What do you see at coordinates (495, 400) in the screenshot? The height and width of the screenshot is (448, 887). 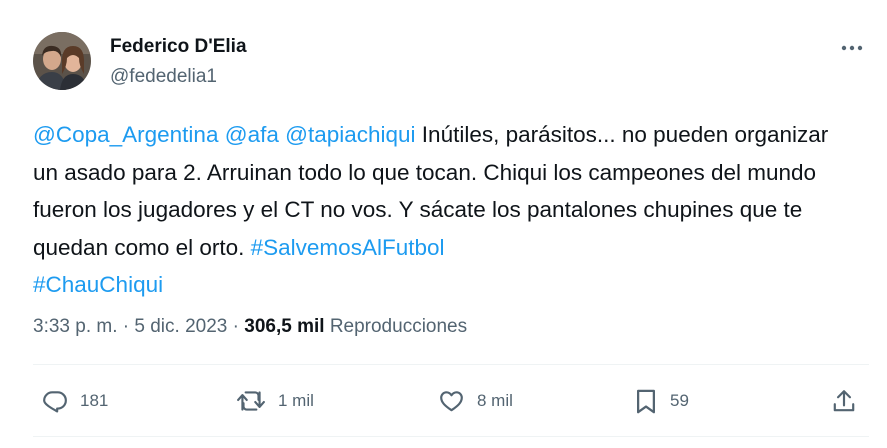 I see `like-count: 8 mil` at bounding box center [495, 400].